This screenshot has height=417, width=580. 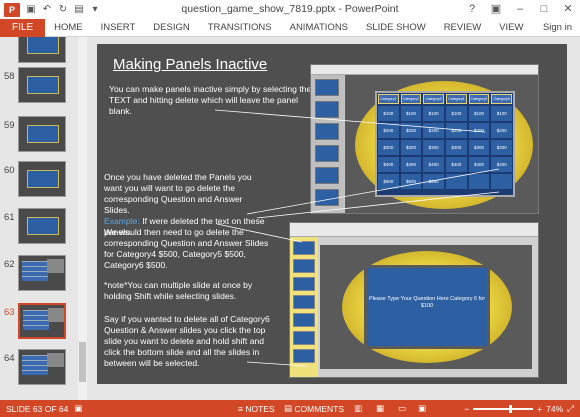 I want to click on zoom-control: − + 74% ⤢, so click(x=519, y=408).